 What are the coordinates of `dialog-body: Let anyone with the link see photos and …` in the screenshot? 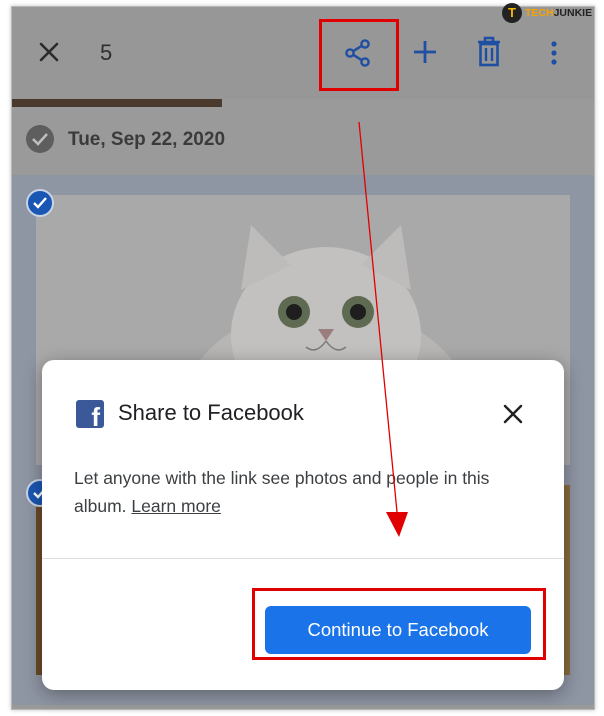 It's located at (298, 492).